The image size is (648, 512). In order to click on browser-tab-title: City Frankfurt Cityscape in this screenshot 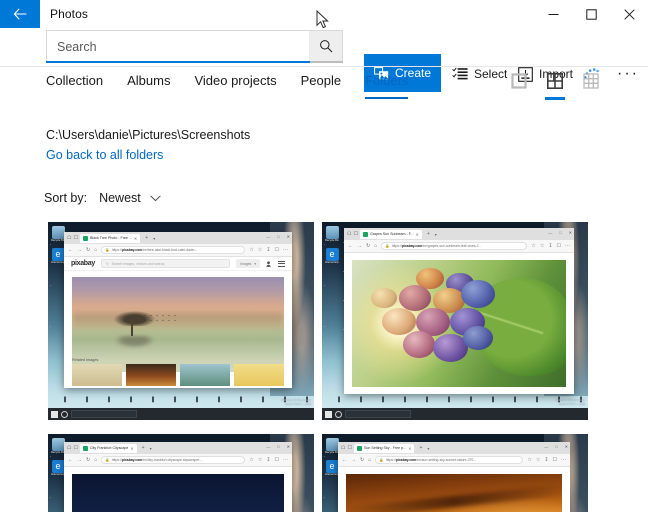, I will do `click(109, 448)`.